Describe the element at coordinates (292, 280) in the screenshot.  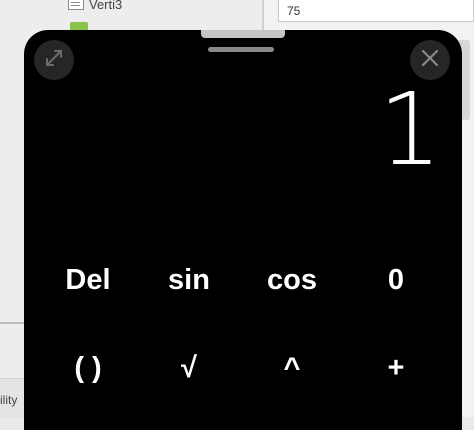
I see `cos-key: cos` at that location.